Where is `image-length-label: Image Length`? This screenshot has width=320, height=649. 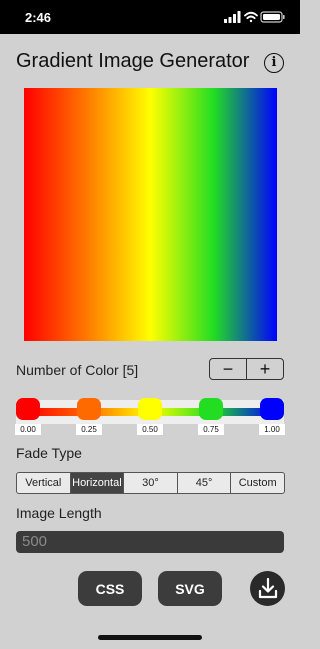
image-length-label: Image Length is located at coordinates (59, 513).